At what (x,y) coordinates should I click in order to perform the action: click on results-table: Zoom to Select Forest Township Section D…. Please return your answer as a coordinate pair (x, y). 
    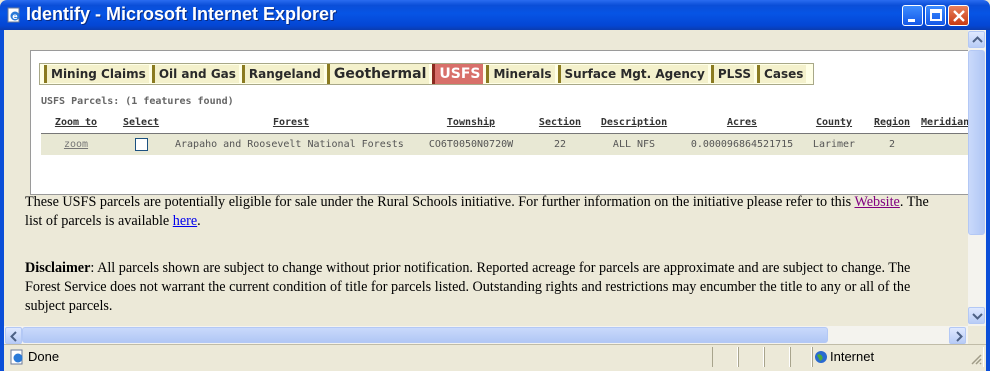
    Looking at the image, I should click on (504, 135).